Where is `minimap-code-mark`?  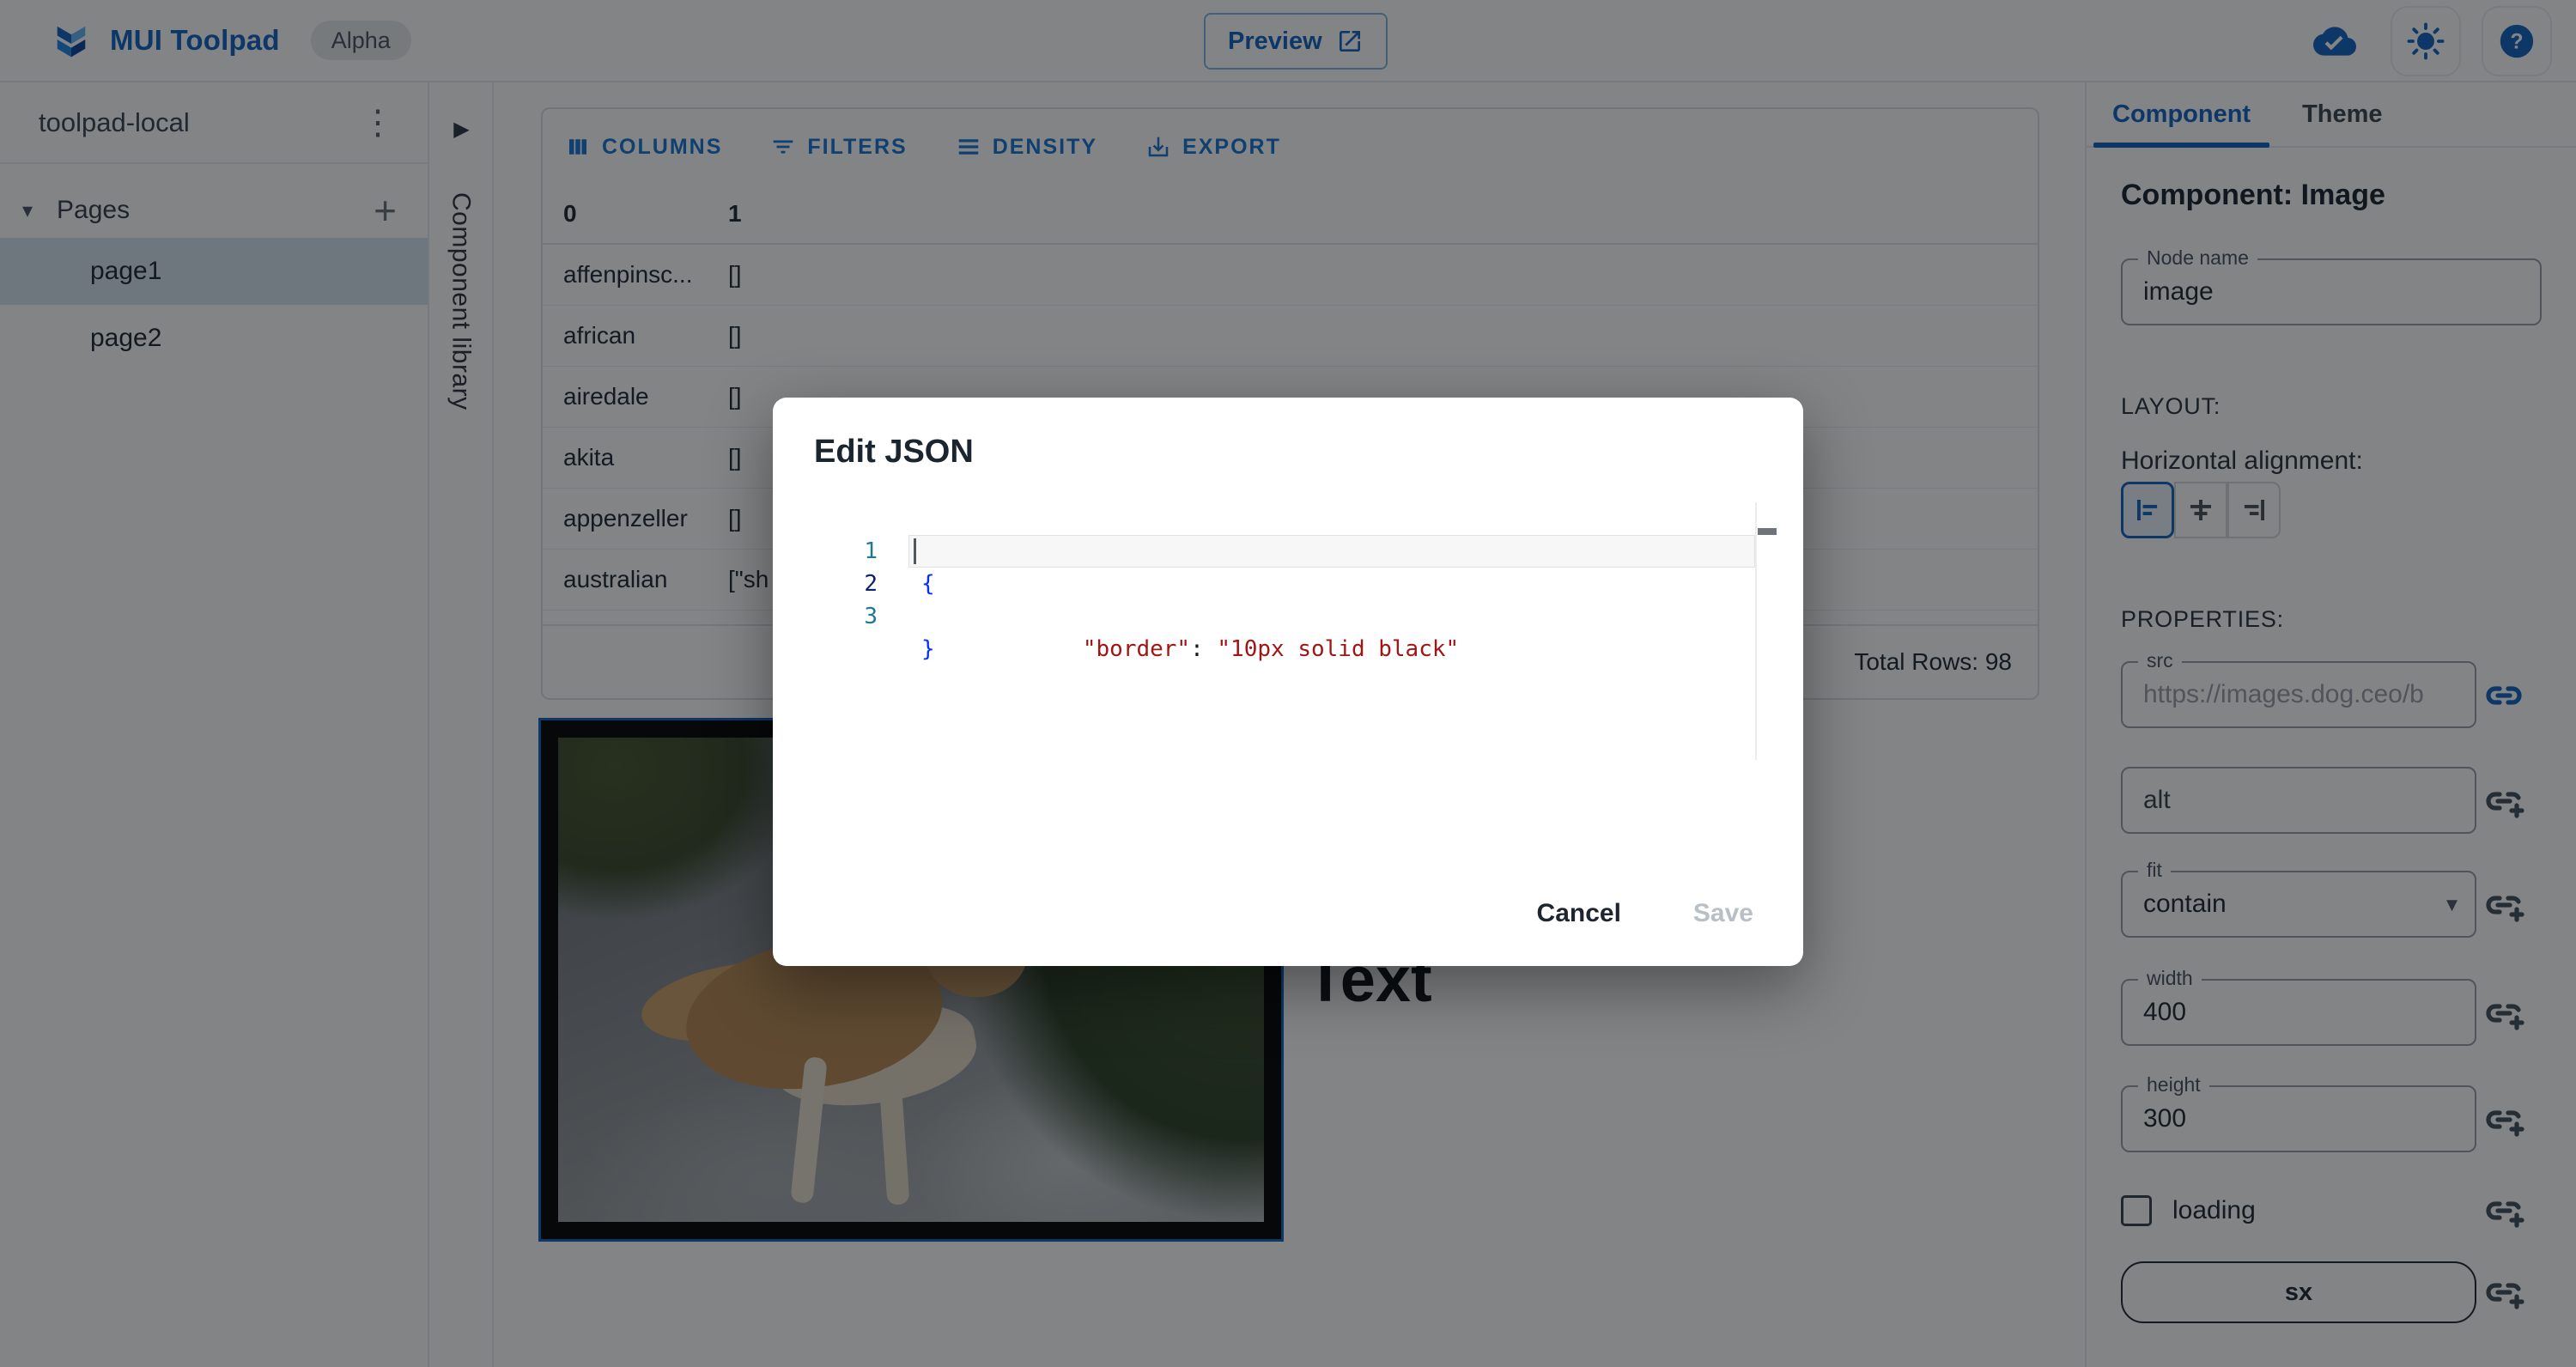
minimap-code-mark is located at coordinates (1768, 531).